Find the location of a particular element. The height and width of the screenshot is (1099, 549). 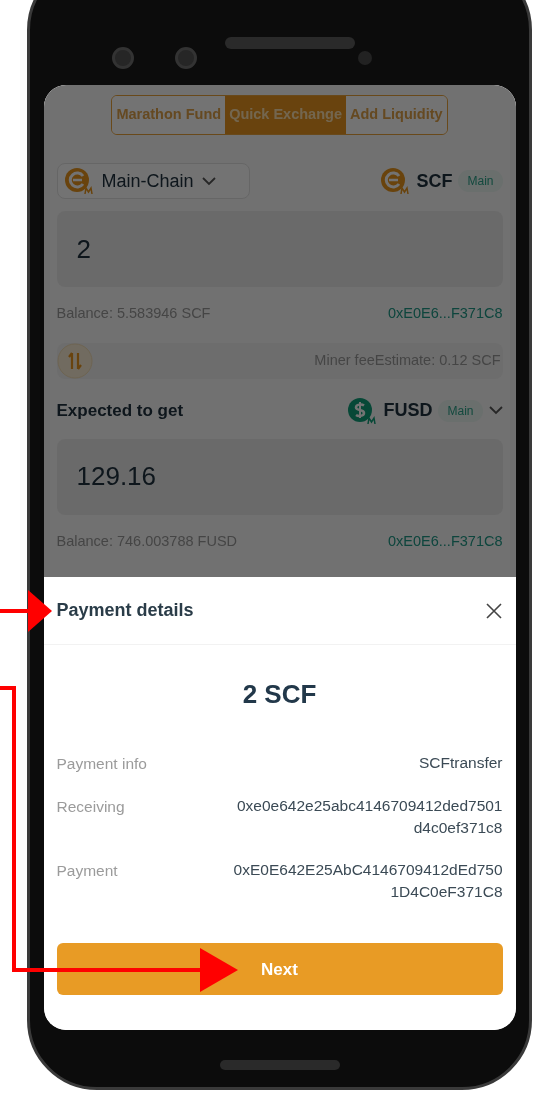

chain-dropdown: Main-Chain is located at coordinates (153, 181).